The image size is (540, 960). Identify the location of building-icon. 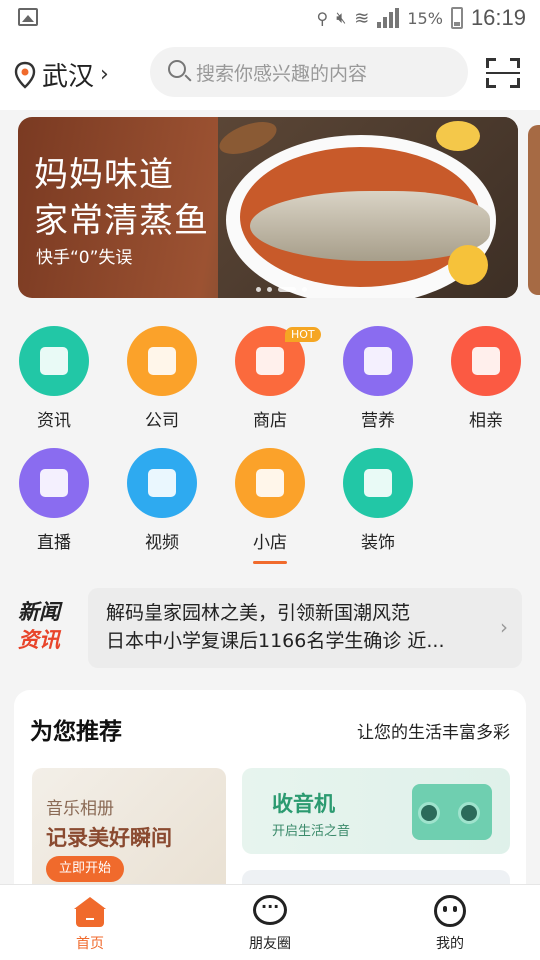
(162, 361).